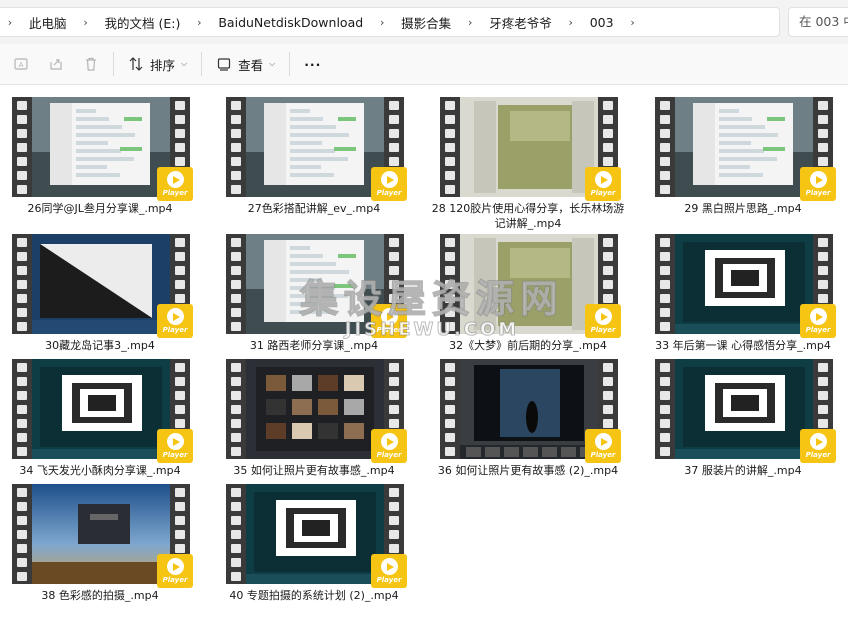 This screenshot has height=620, width=848. Describe the element at coordinates (290, 22) in the screenshot. I see `breadcrumb-baidunetdisk: BaiduNetdiskDownload` at that location.